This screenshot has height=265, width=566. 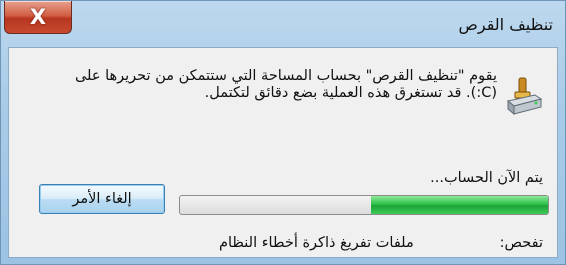 What do you see at coordinates (459, 205) in the screenshot?
I see `progress-fill` at bounding box center [459, 205].